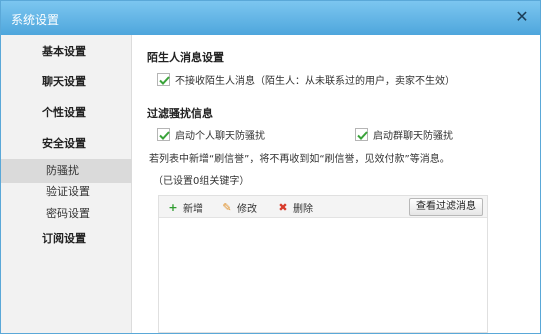 This screenshot has width=541, height=334. I want to click on plus-icon: +, so click(173, 207).